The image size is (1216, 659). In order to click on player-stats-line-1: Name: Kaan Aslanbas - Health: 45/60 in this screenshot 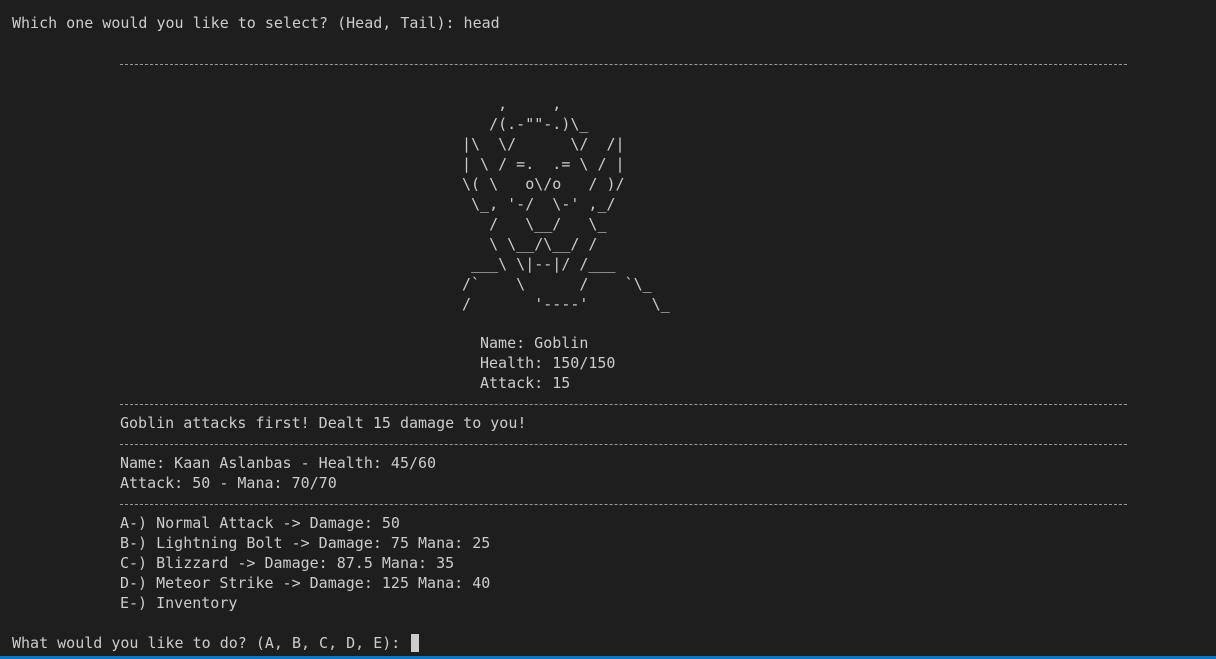, I will do `click(278, 463)`.